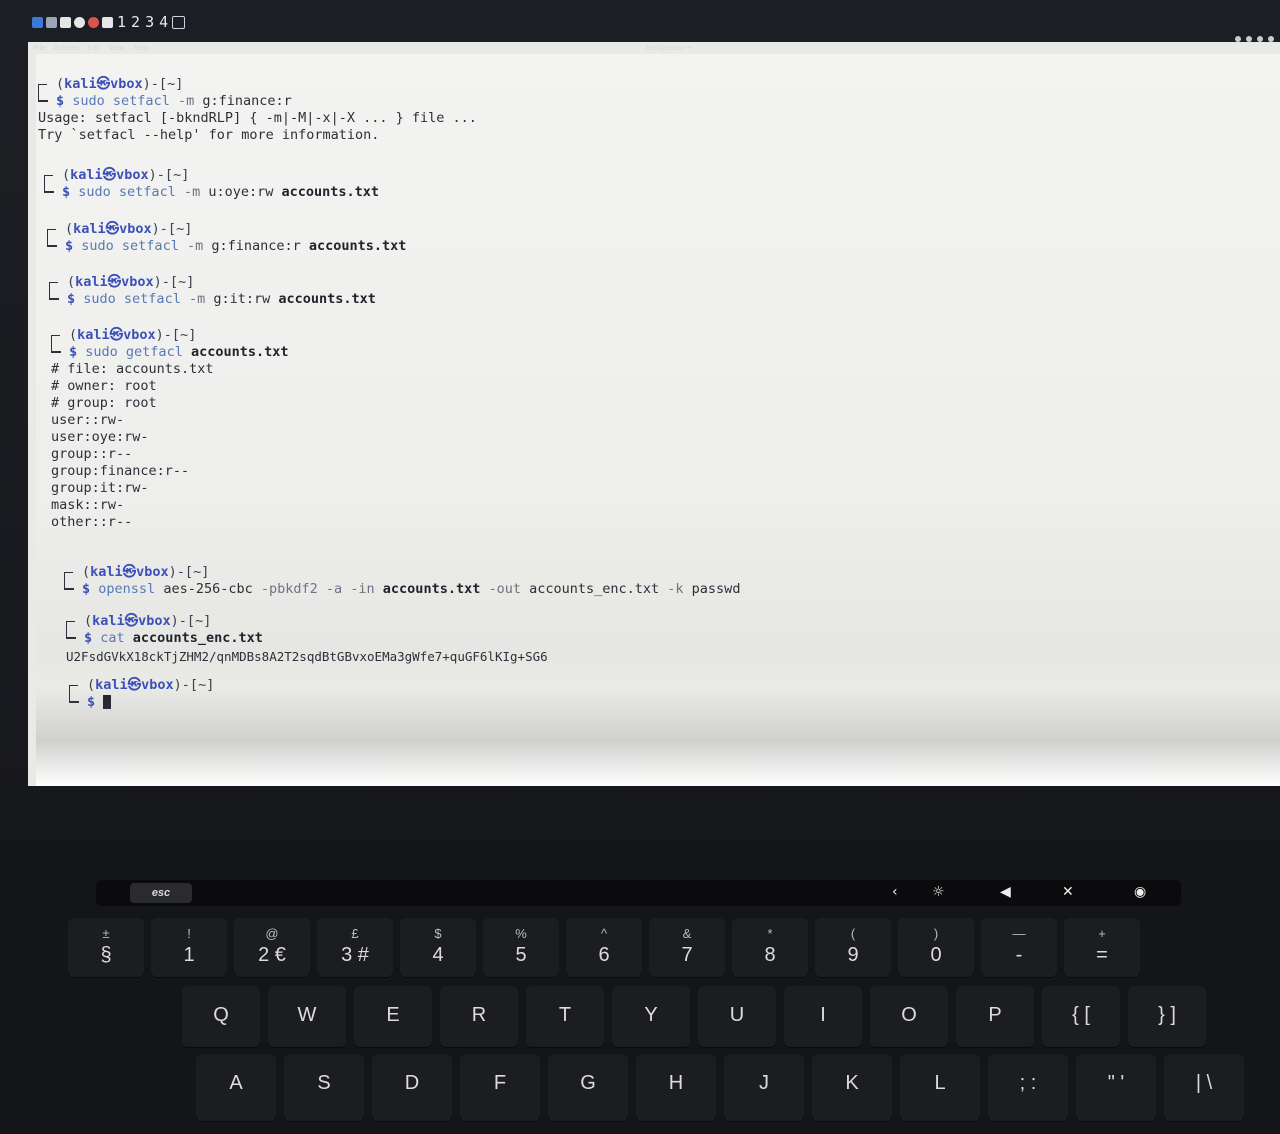  Describe the element at coordinates (121, 22) in the screenshot. I see `workspace-1: 1` at that location.